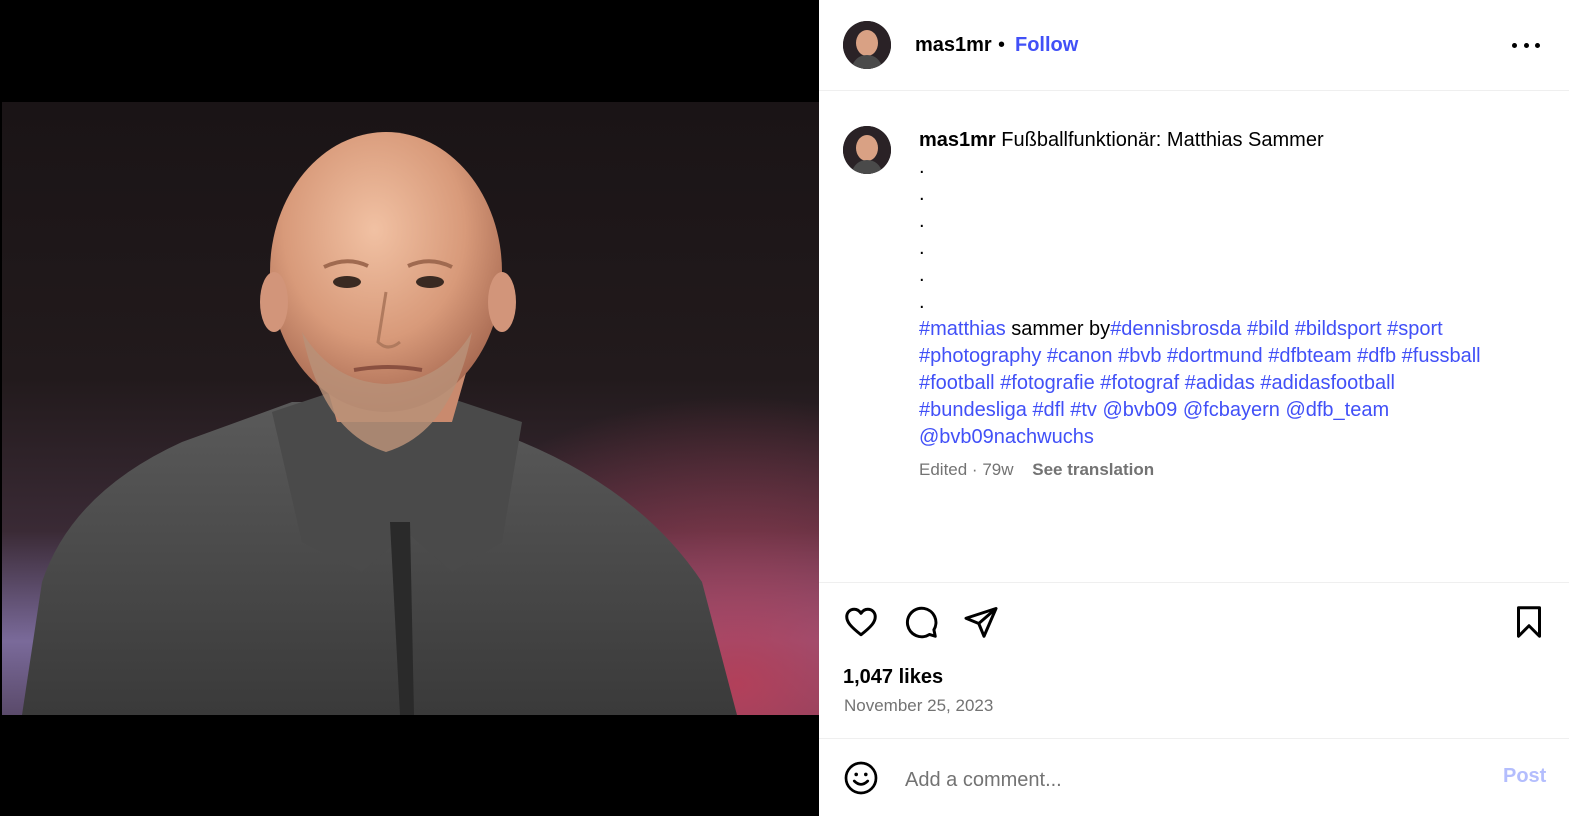 Image resolution: width=1569 pixels, height=816 pixels. Describe the element at coordinates (1083, 410) in the screenshot. I see `hashtag-link: #tv` at that location.